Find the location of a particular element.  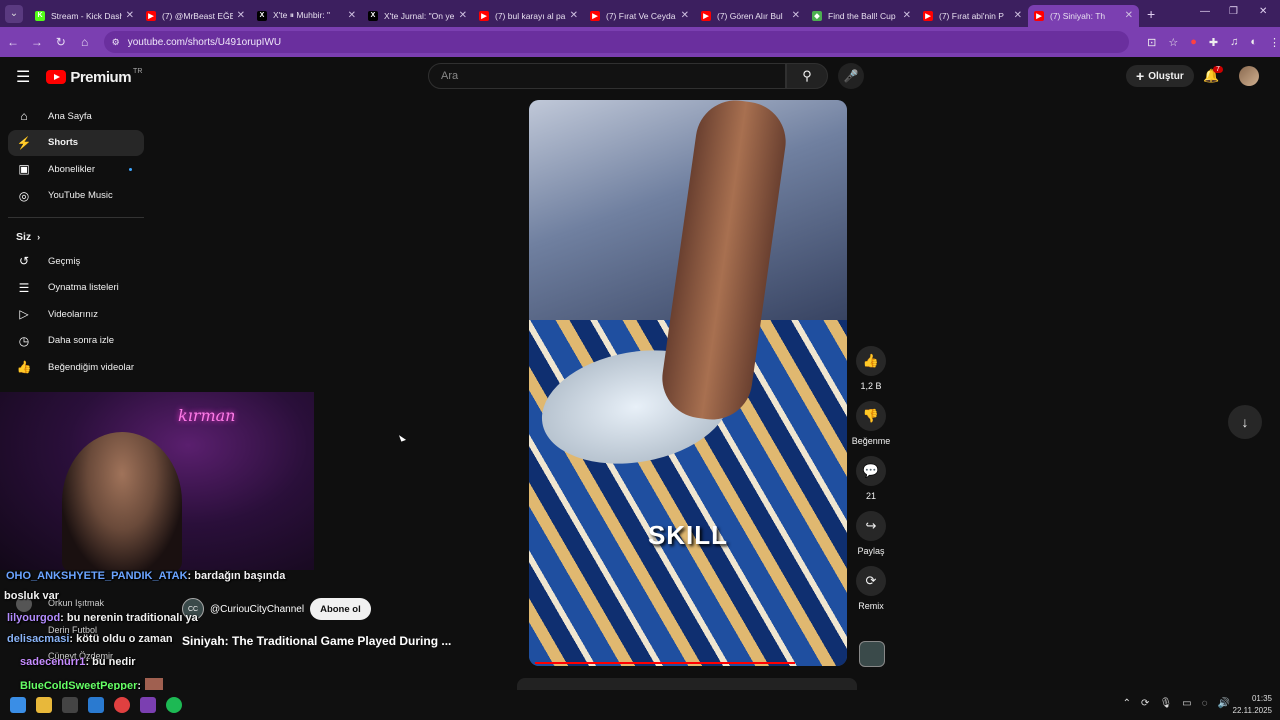

sidebar-item: ⌂ Ana Sayfa is located at coordinates (76, 116).